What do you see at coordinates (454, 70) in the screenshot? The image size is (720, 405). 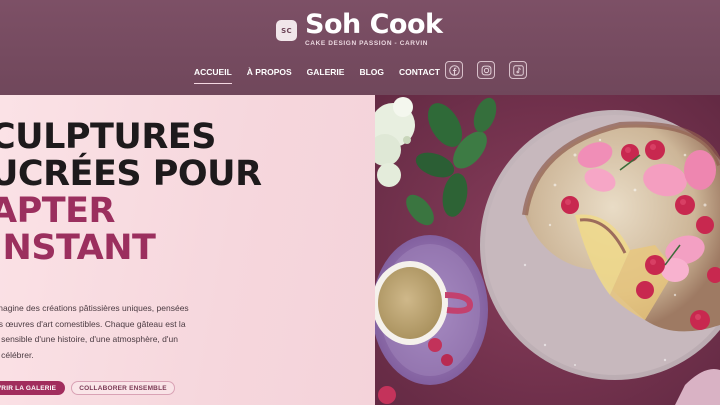 I see `facebook-icon` at bounding box center [454, 70].